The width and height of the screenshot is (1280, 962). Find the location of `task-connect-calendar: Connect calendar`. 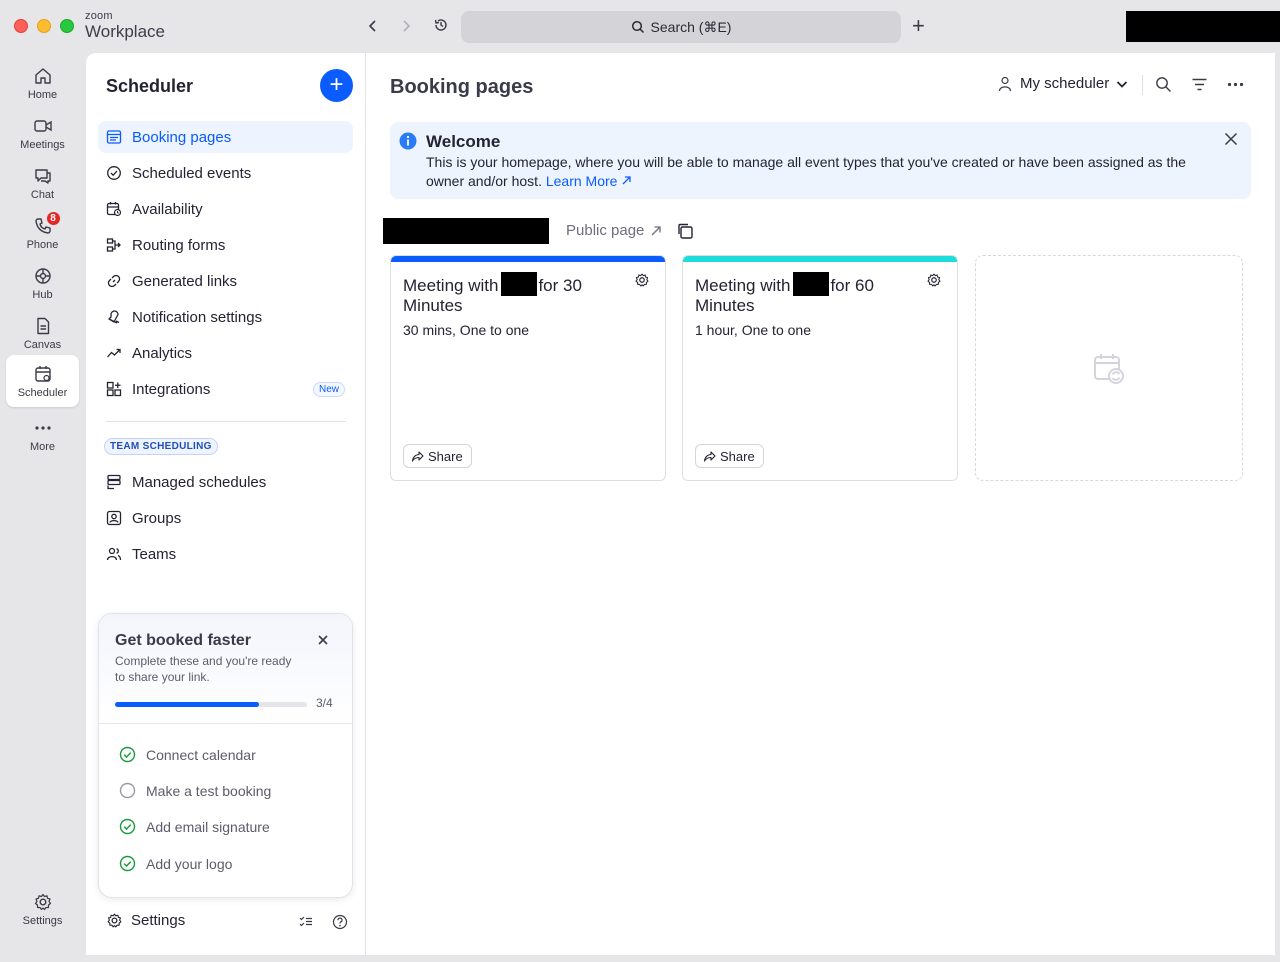

task-connect-calendar: Connect calendar is located at coordinates (187, 754).